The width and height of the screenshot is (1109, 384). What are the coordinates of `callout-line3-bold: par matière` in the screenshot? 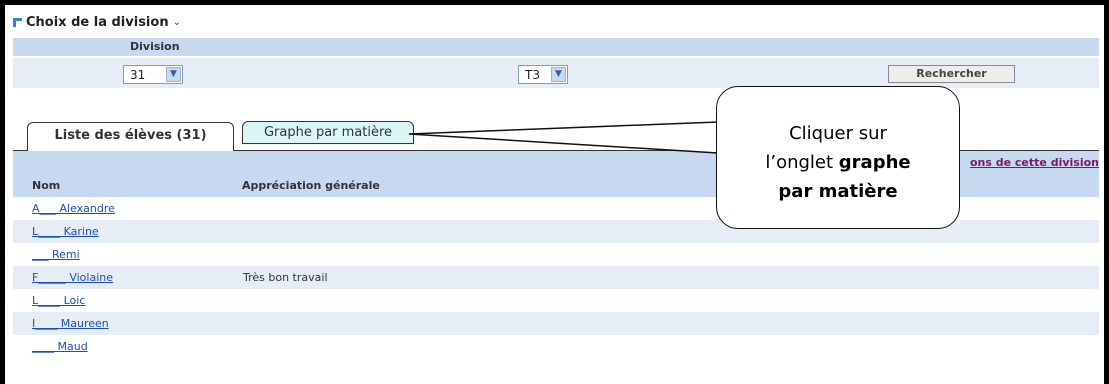 It's located at (838, 191).